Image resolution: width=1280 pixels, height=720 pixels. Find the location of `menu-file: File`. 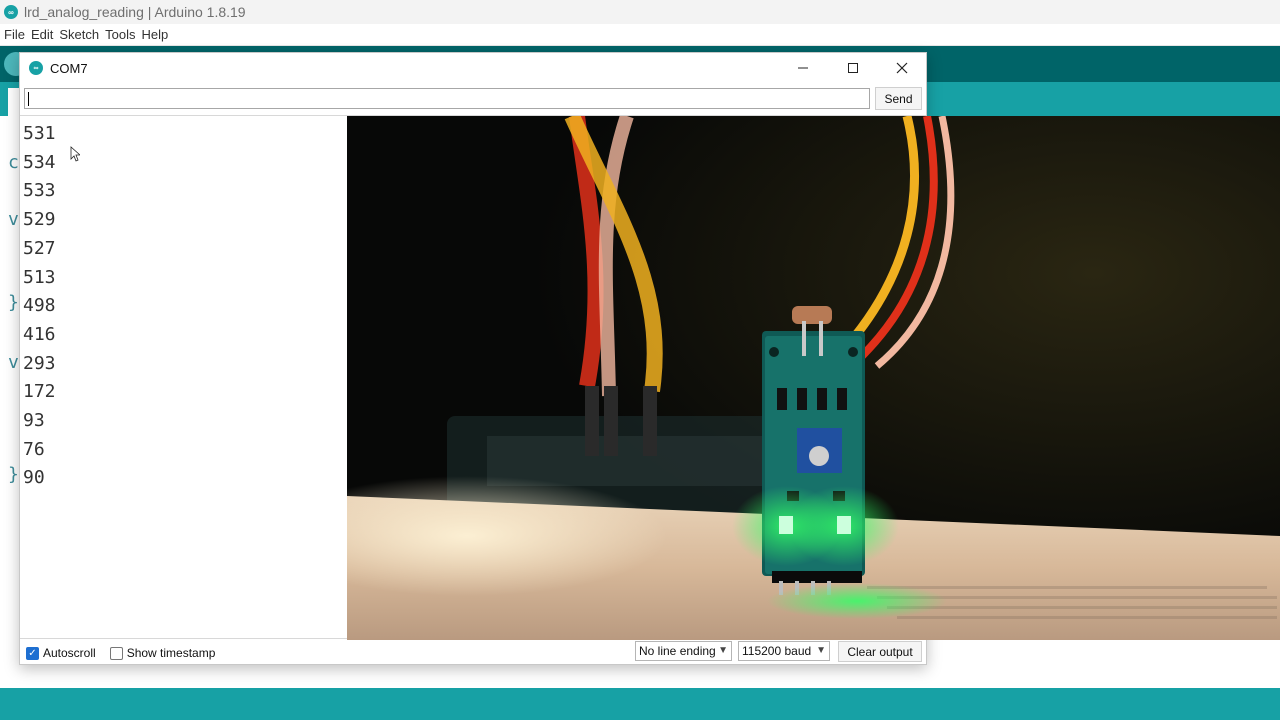

menu-file: File is located at coordinates (14, 34).